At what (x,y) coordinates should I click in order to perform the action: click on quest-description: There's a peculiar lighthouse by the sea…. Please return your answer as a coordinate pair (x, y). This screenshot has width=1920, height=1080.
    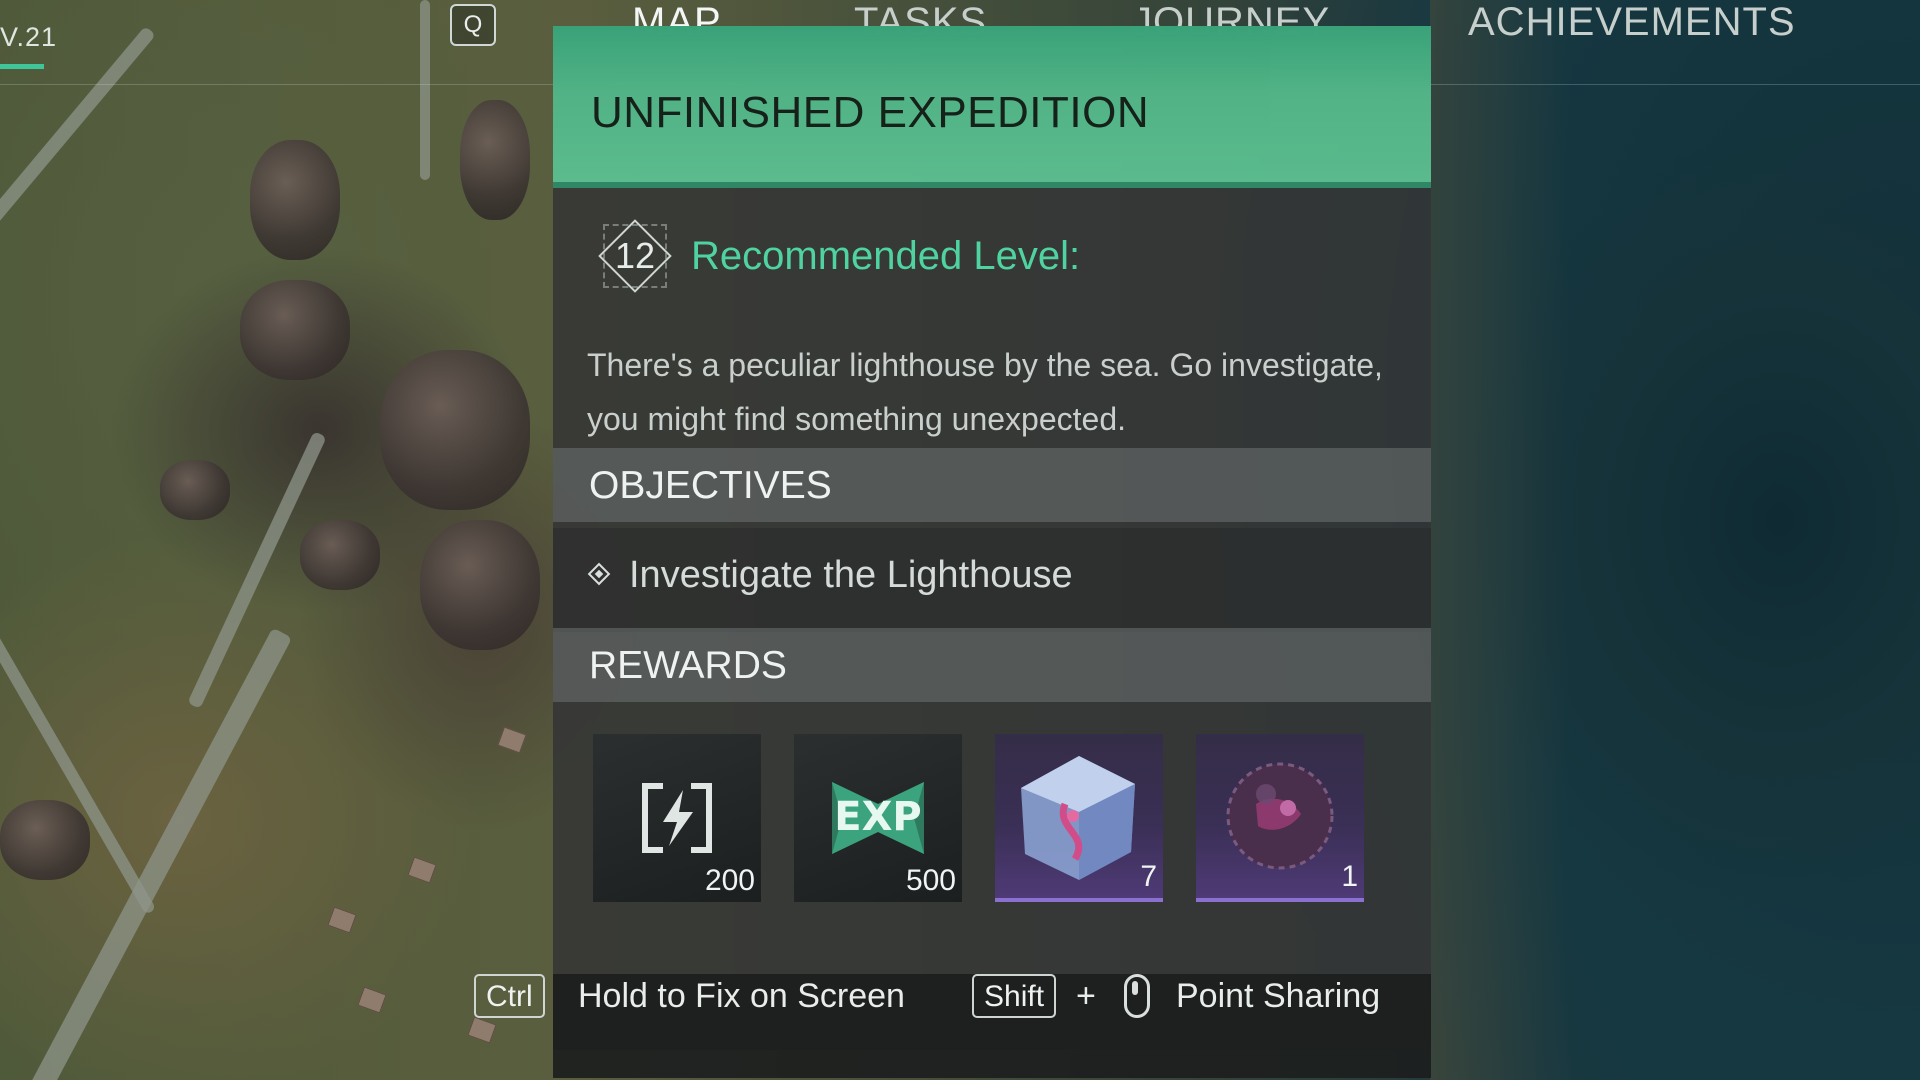
    Looking at the image, I should click on (985, 392).